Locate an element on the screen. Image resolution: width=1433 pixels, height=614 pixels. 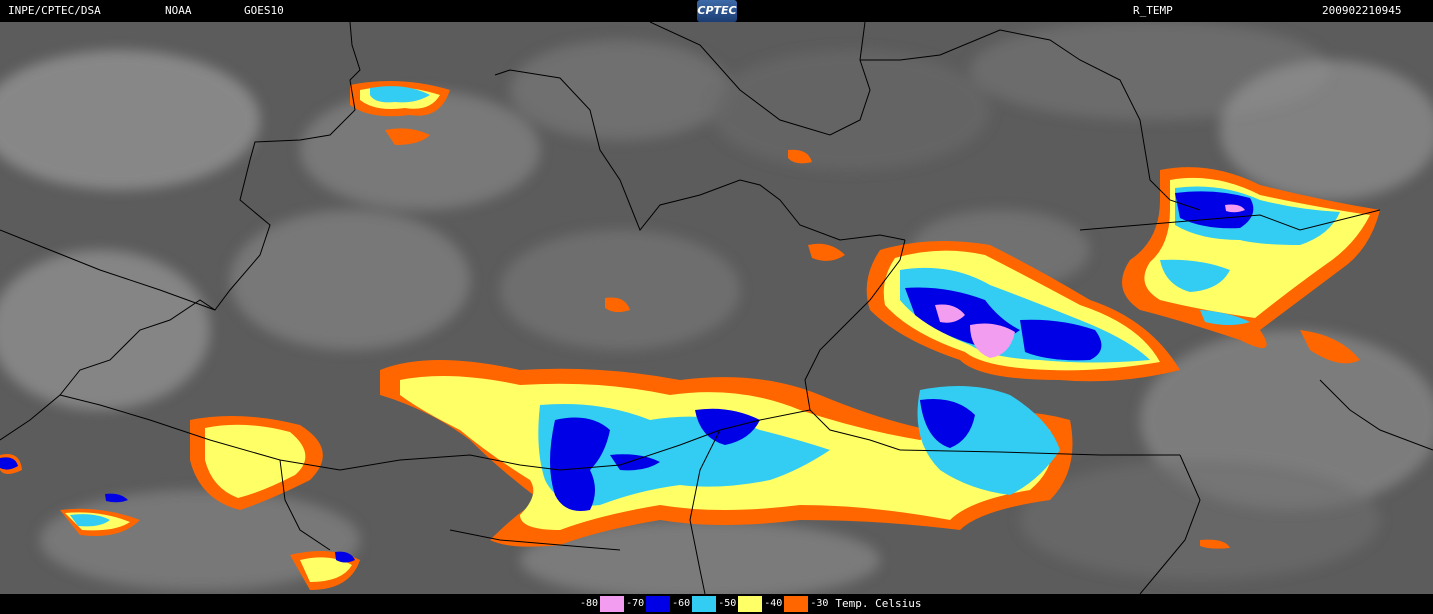
satellite-label: GOES10 is located at coordinates (264, 10).